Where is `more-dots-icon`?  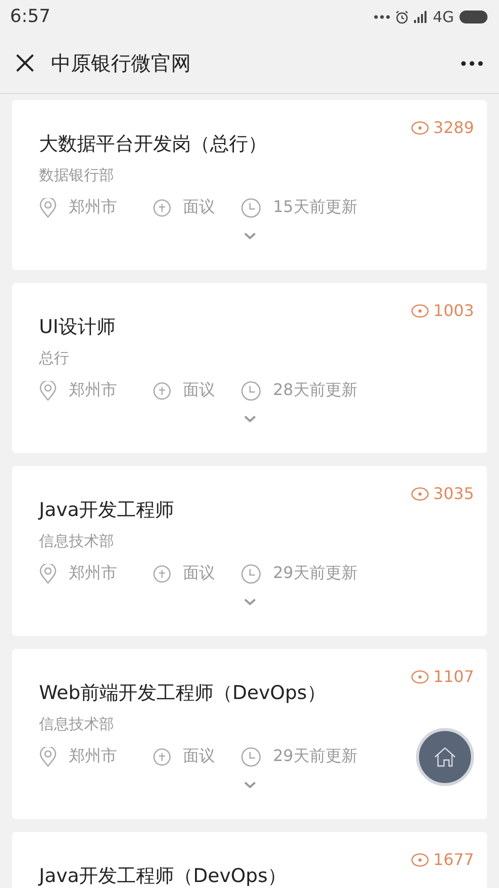
more-dots-icon is located at coordinates (382, 16).